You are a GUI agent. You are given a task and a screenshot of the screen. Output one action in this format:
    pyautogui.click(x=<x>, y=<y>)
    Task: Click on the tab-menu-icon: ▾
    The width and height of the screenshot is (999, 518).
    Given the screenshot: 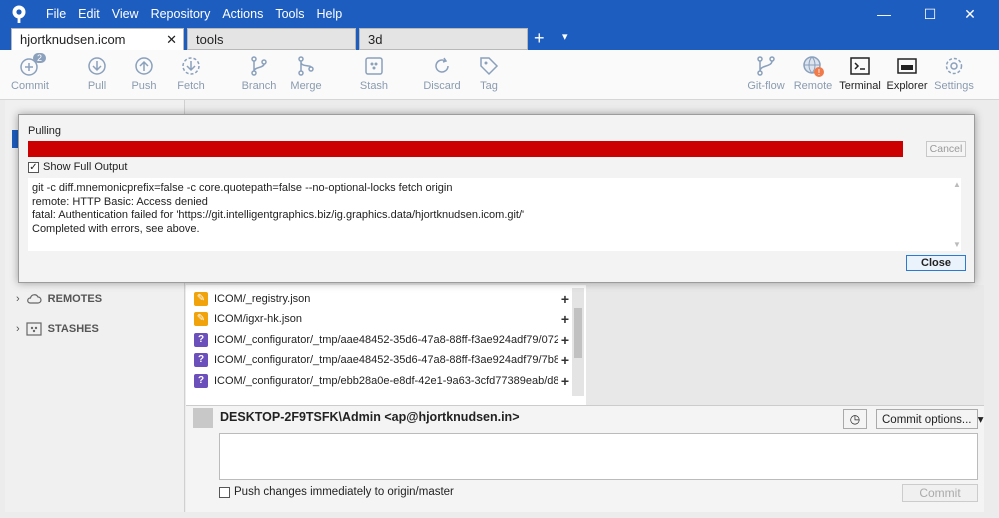 What is the action you would take?
    pyautogui.click(x=565, y=36)
    